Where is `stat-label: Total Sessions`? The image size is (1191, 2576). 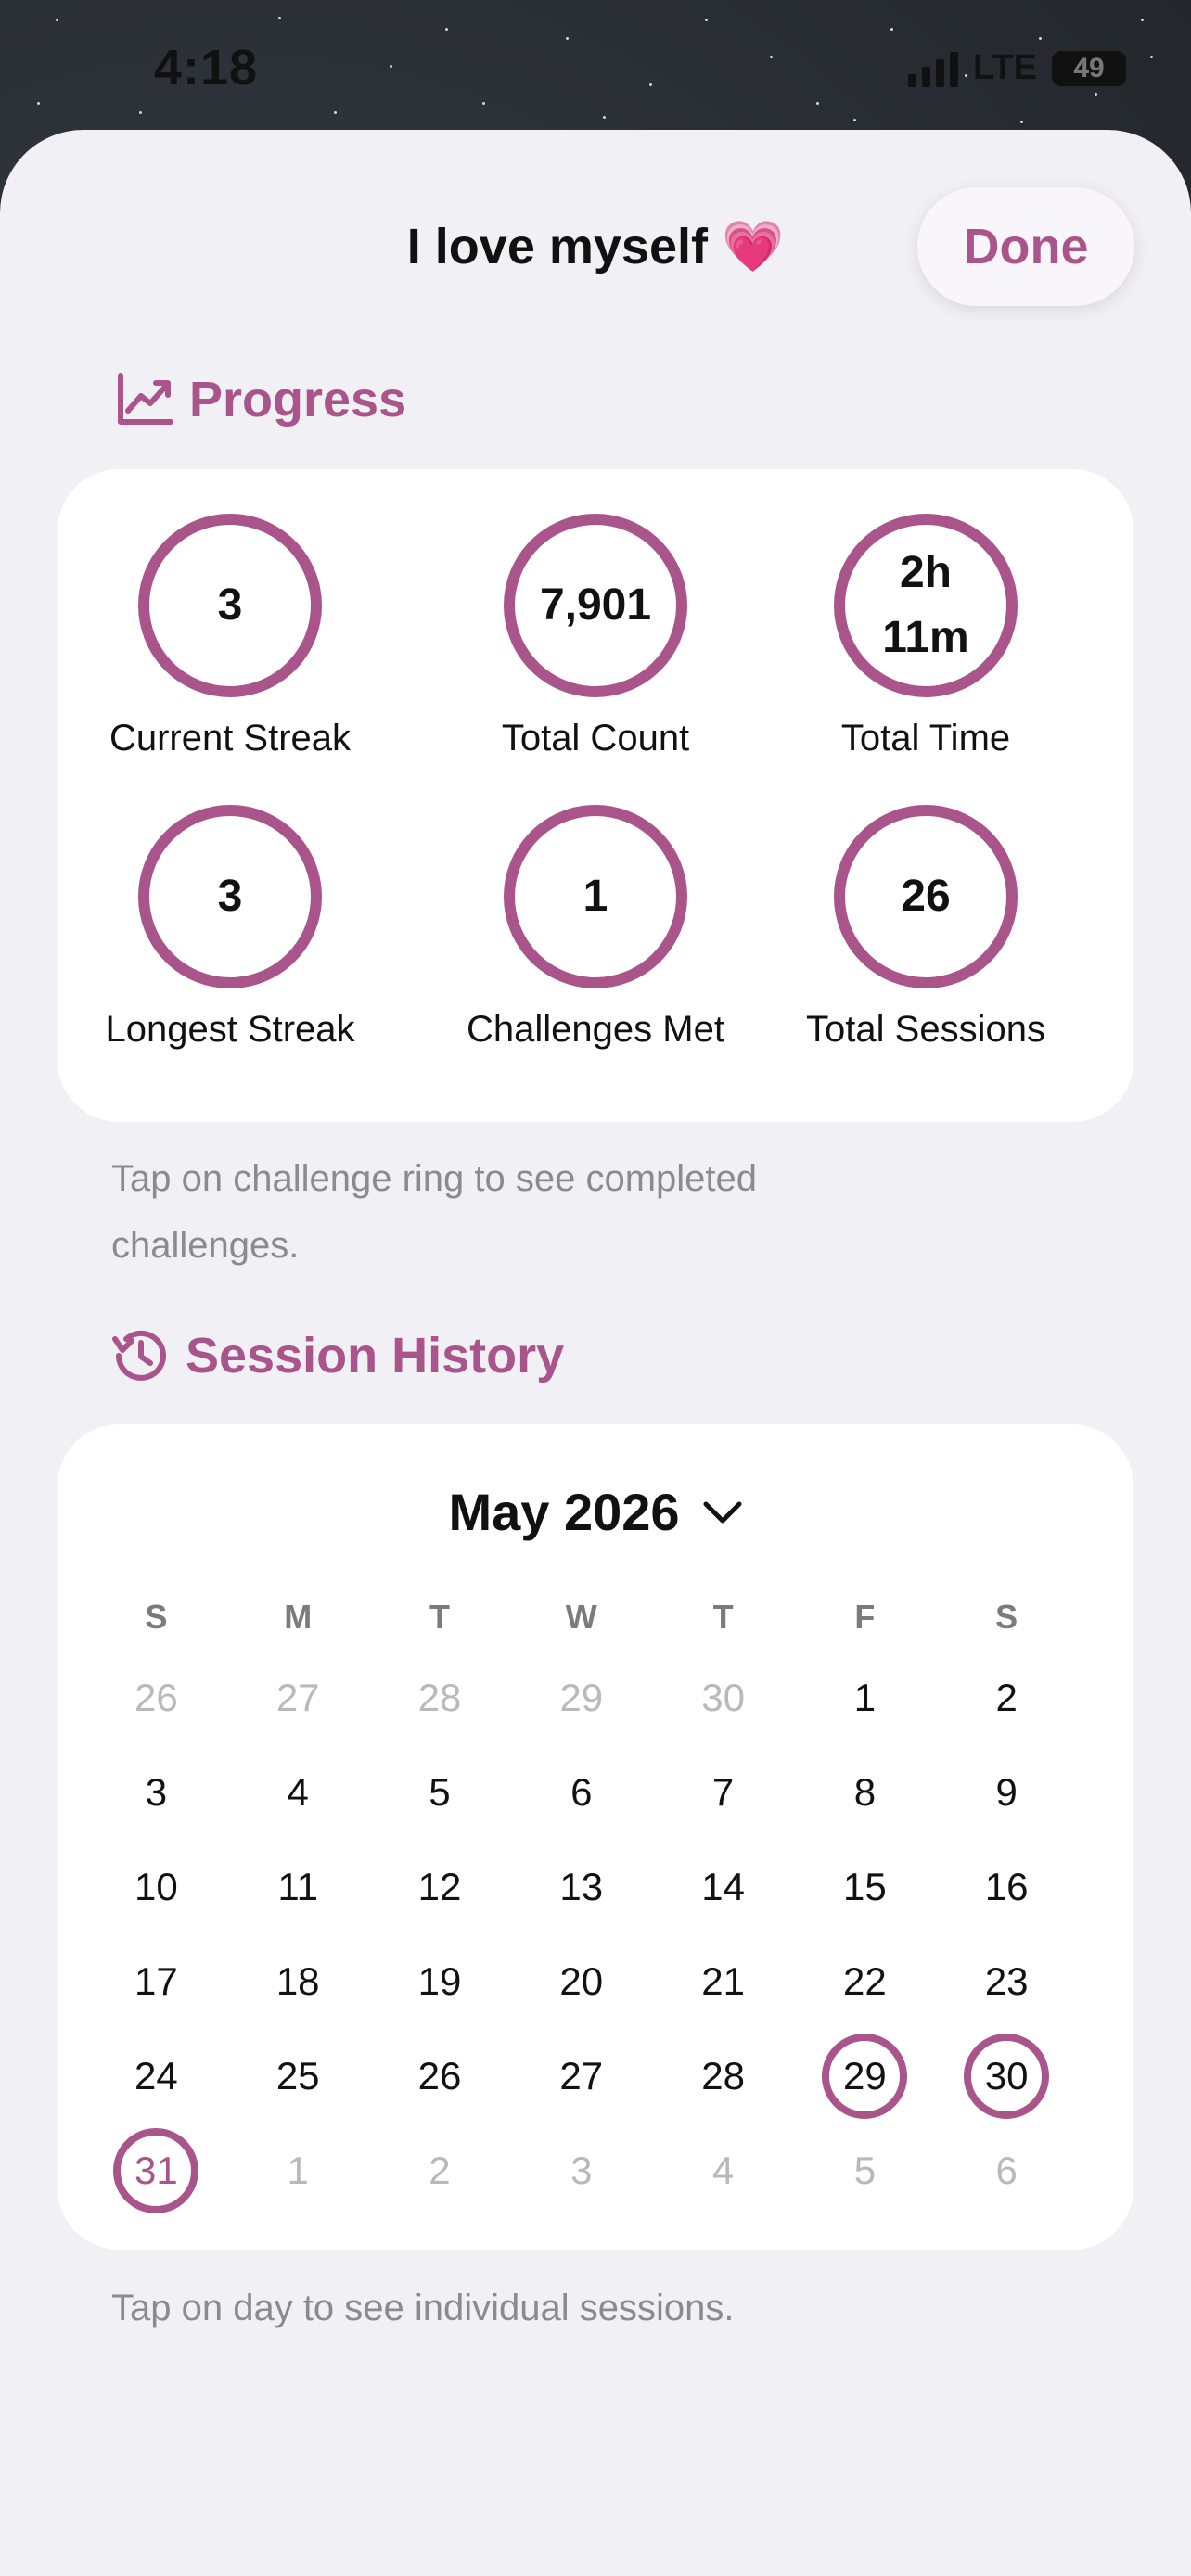
stat-label: Total Sessions is located at coordinates (925, 1029).